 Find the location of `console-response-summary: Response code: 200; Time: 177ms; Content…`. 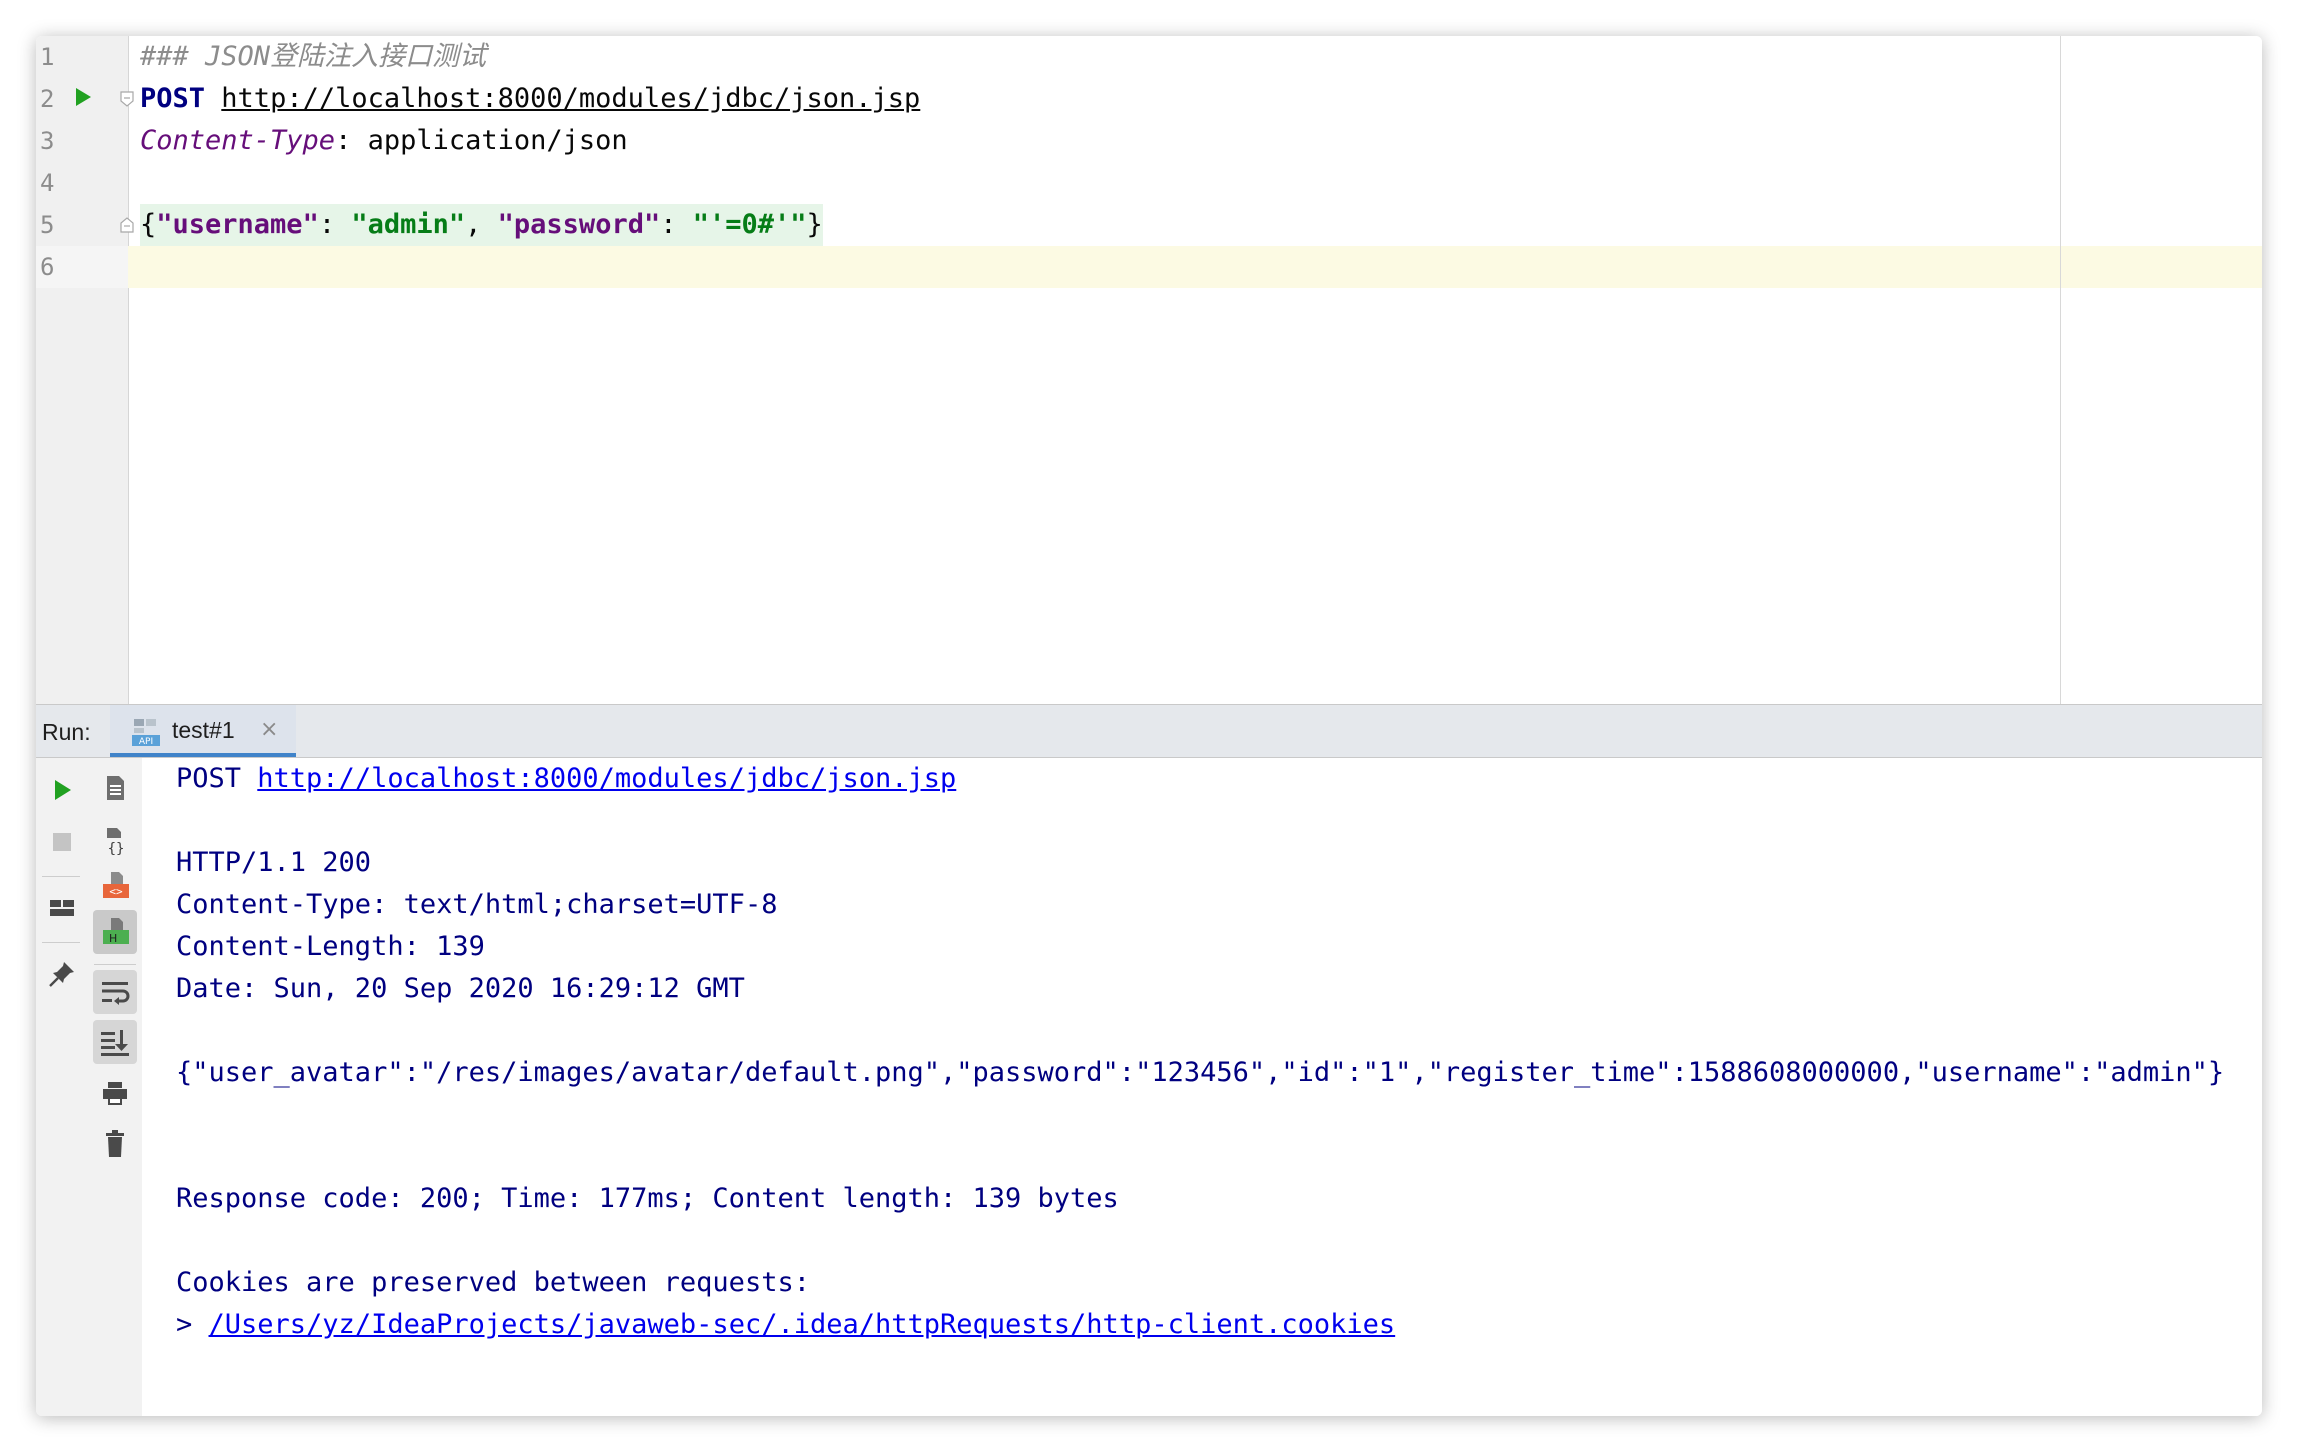

console-response-summary: Response code: 200; Time: 177ms; Content… is located at coordinates (647, 1198).